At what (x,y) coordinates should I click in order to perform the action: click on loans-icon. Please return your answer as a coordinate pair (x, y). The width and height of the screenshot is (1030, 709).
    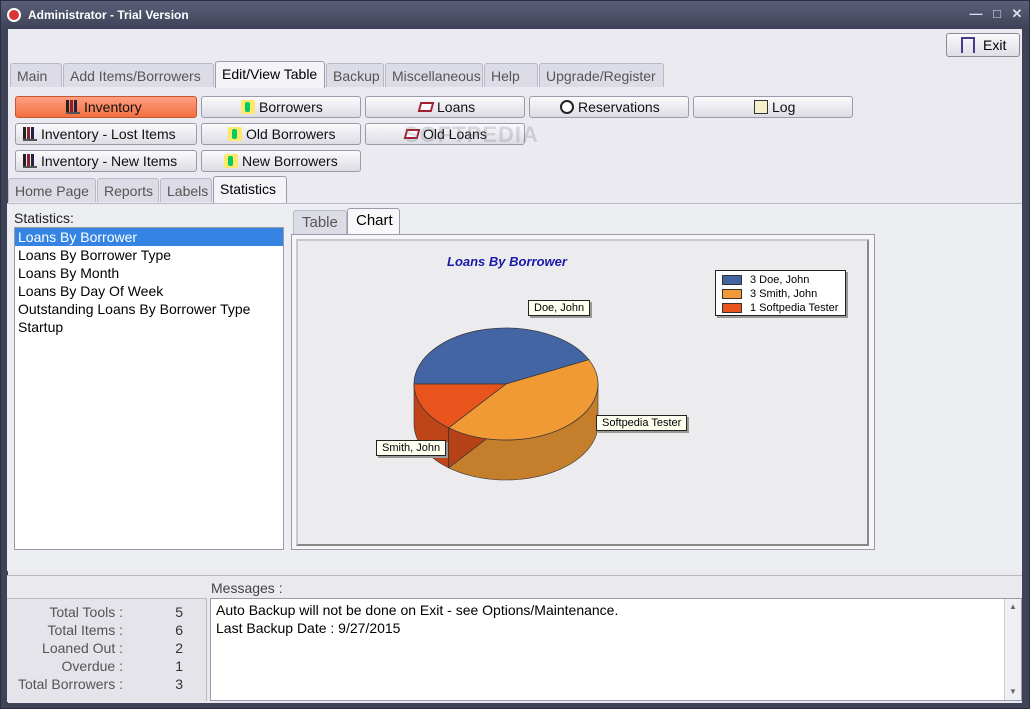
    Looking at the image, I should click on (426, 107).